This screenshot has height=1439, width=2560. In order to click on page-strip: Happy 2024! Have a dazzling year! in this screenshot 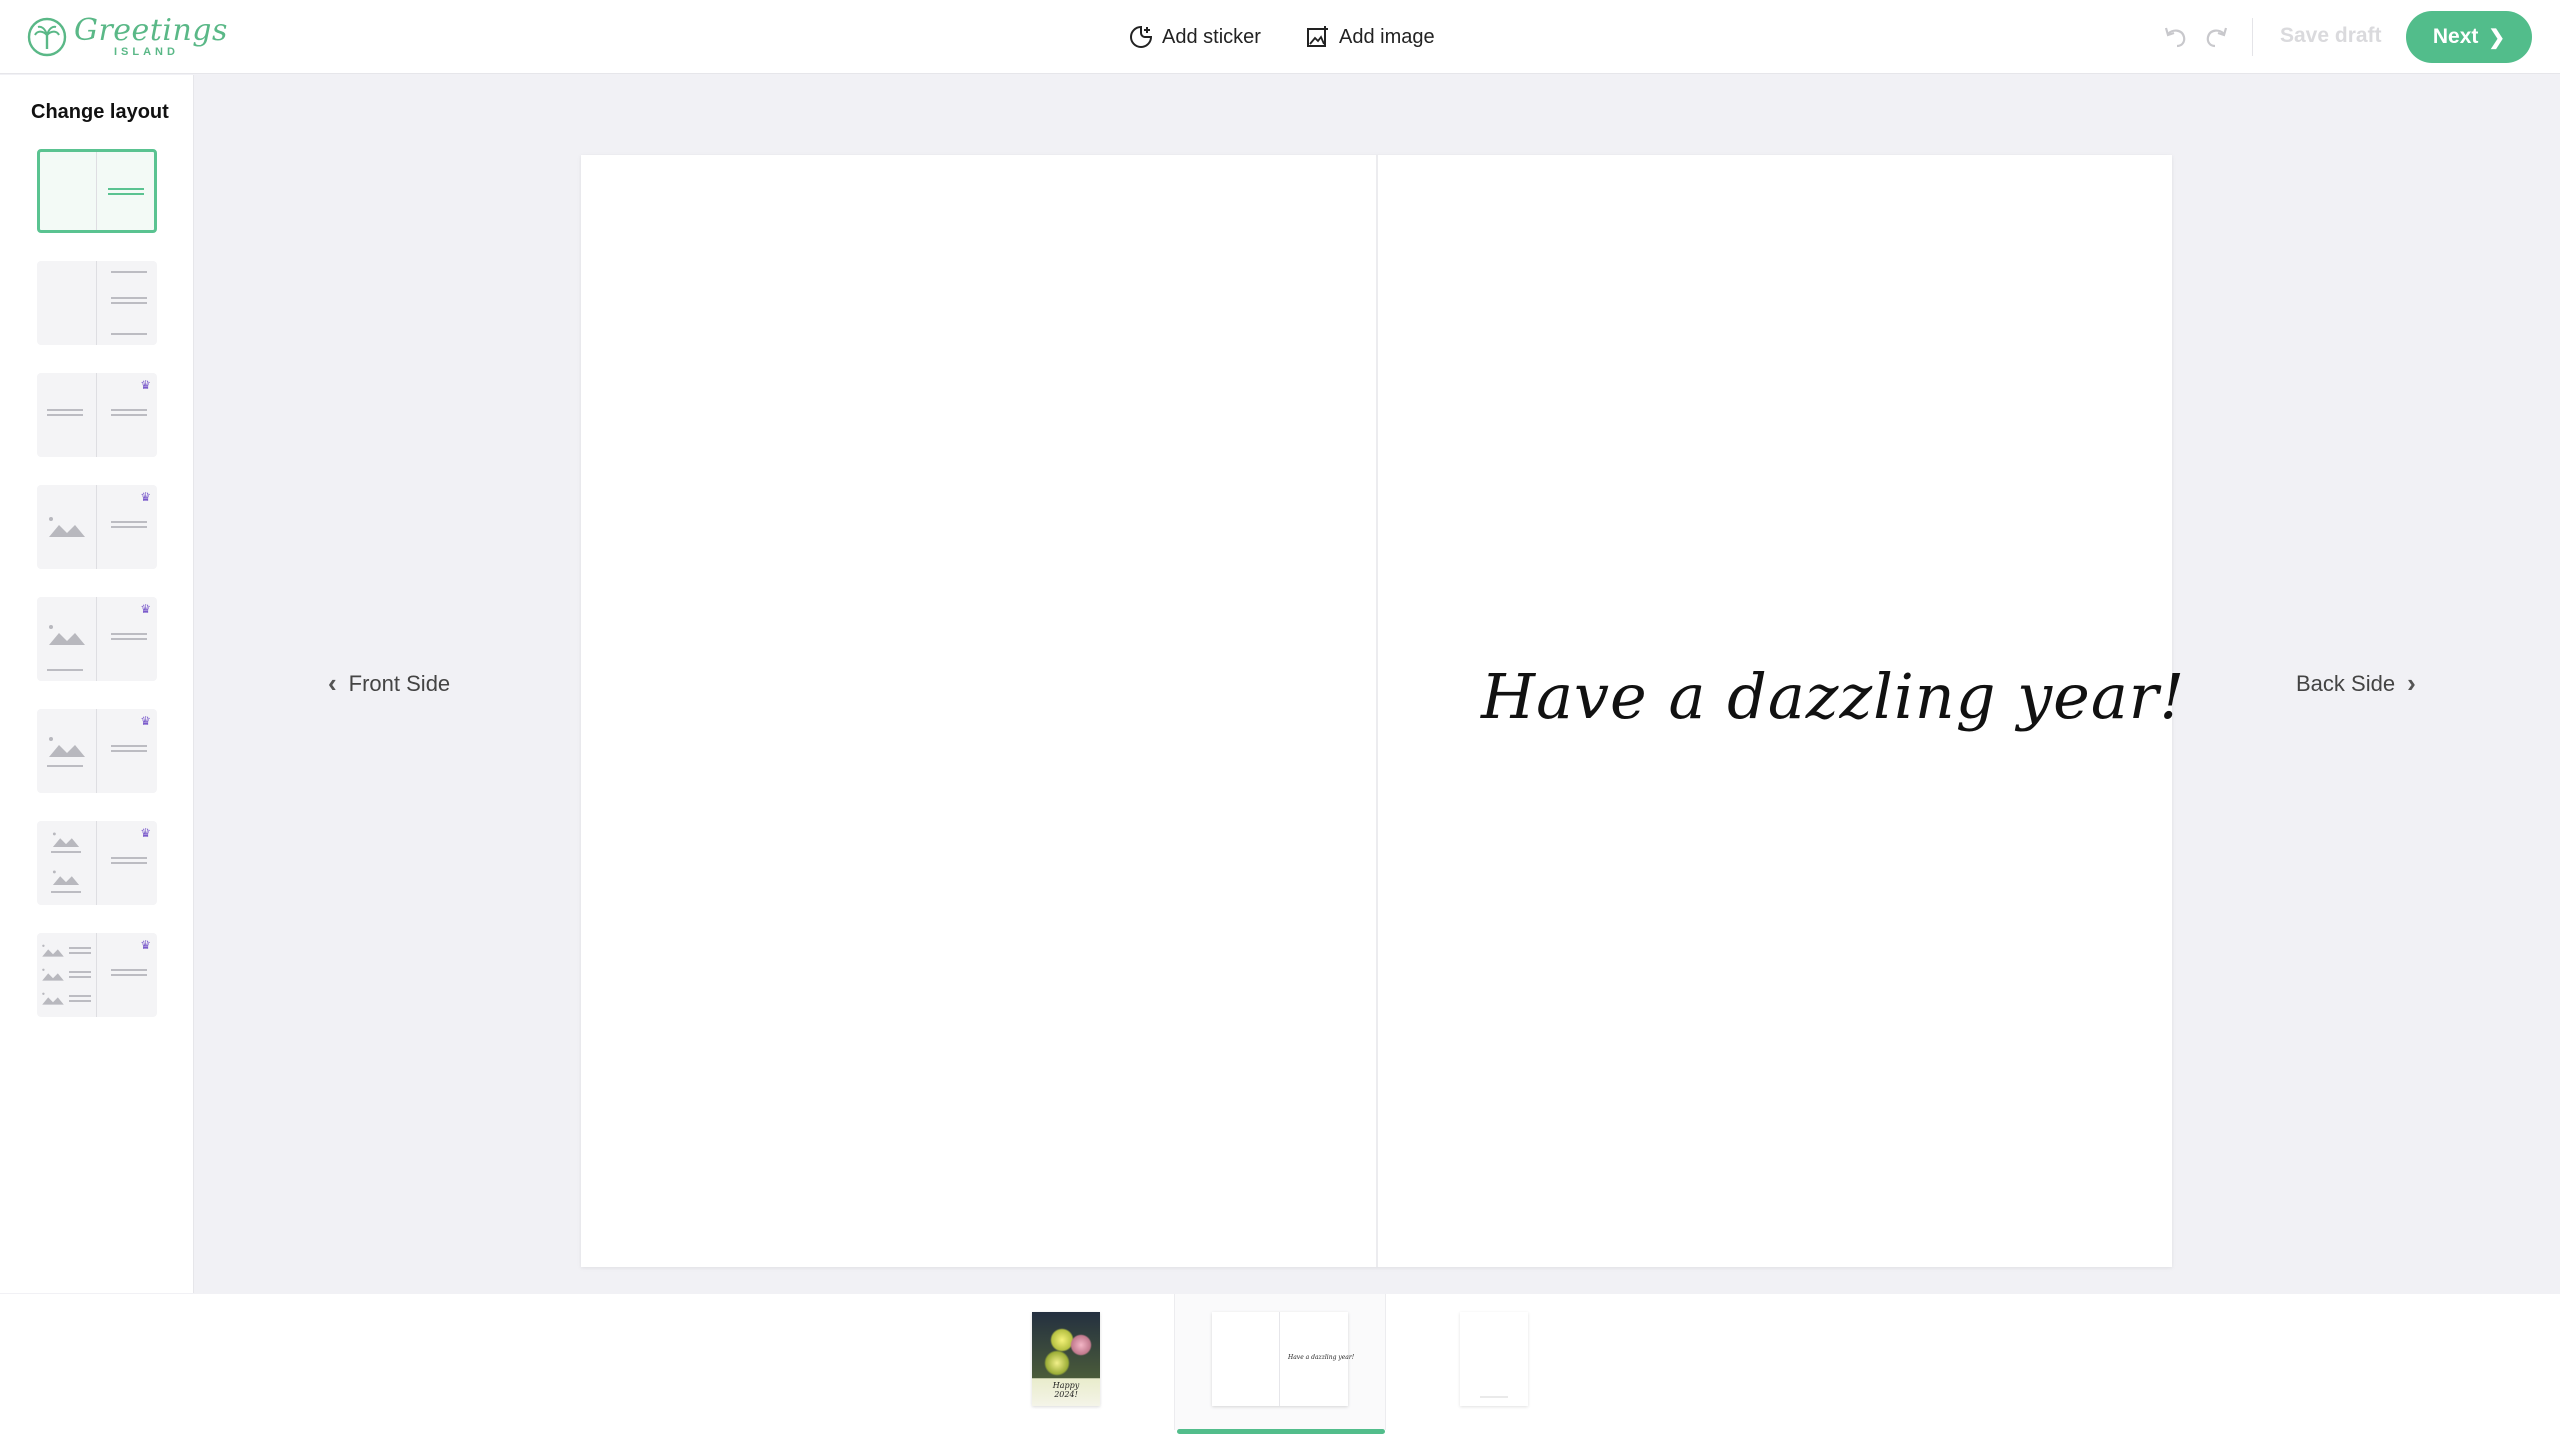, I will do `click(1280, 1366)`.